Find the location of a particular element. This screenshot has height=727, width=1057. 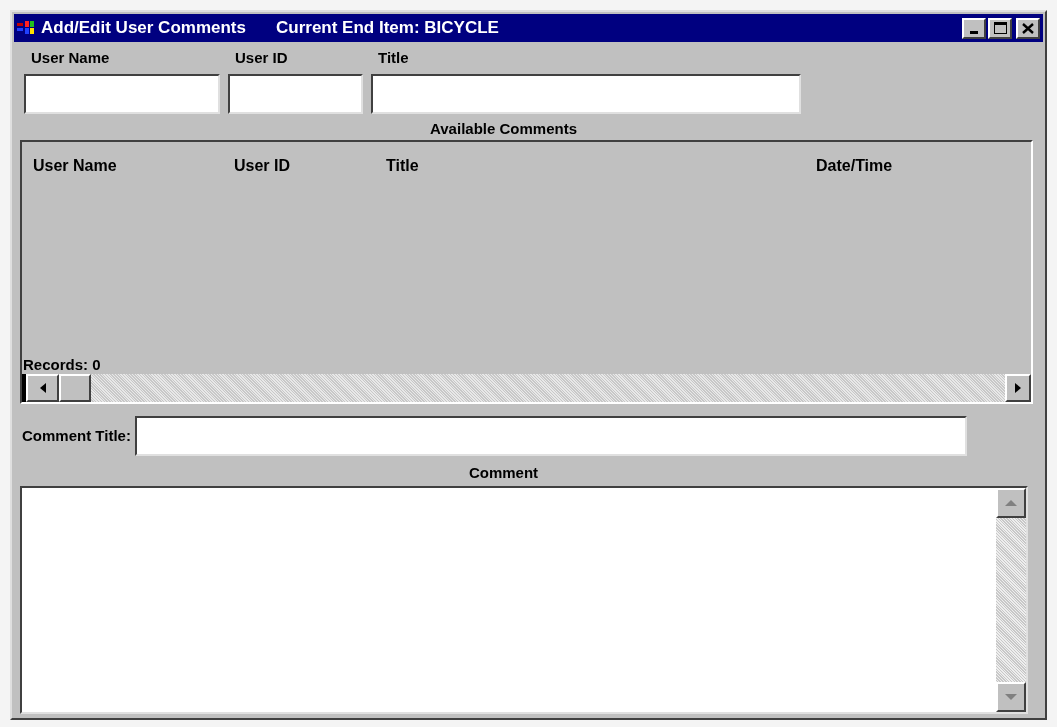

close-button is located at coordinates (1028, 28).